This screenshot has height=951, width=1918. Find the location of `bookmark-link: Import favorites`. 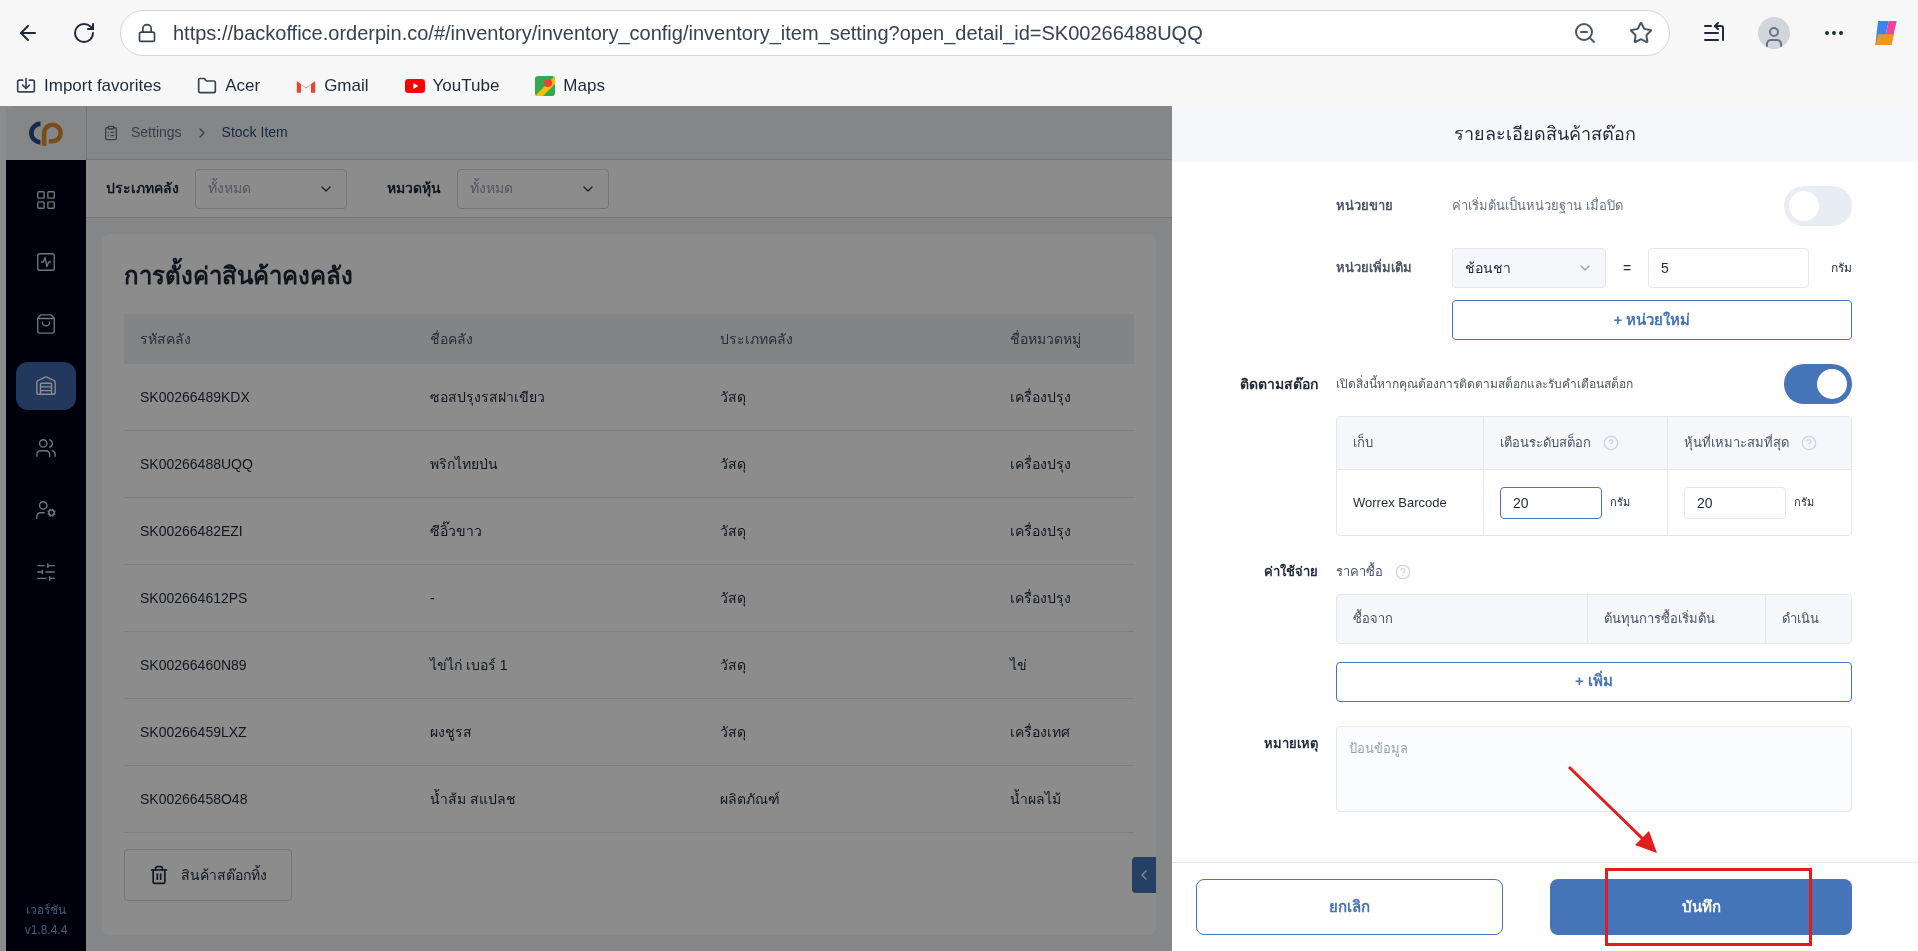

bookmark-link: Import favorites is located at coordinates (89, 86).